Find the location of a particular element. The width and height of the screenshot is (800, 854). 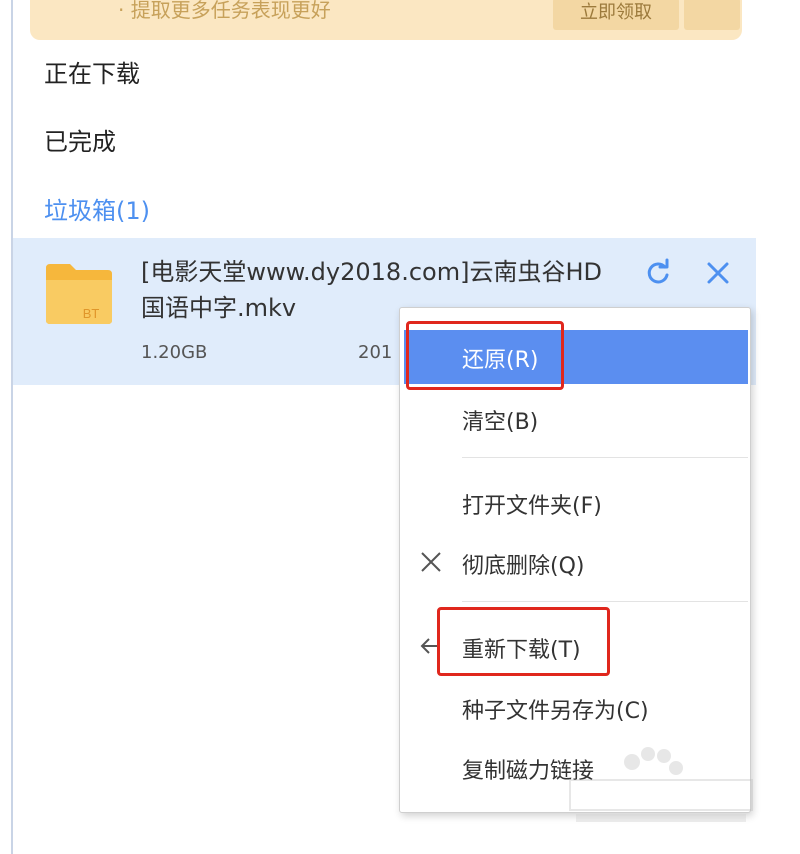

nav-trash: 垃圾箱(1) is located at coordinates (97, 208).